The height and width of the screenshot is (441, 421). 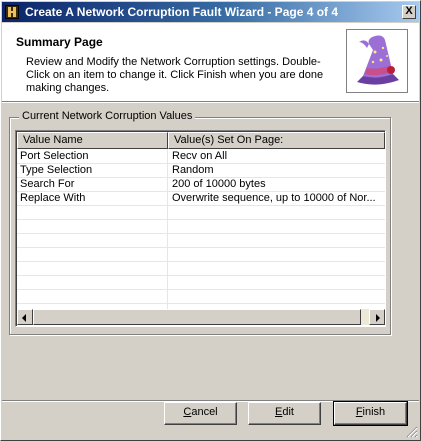 I want to click on row-value: Recv on All, so click(x=200, y=156).